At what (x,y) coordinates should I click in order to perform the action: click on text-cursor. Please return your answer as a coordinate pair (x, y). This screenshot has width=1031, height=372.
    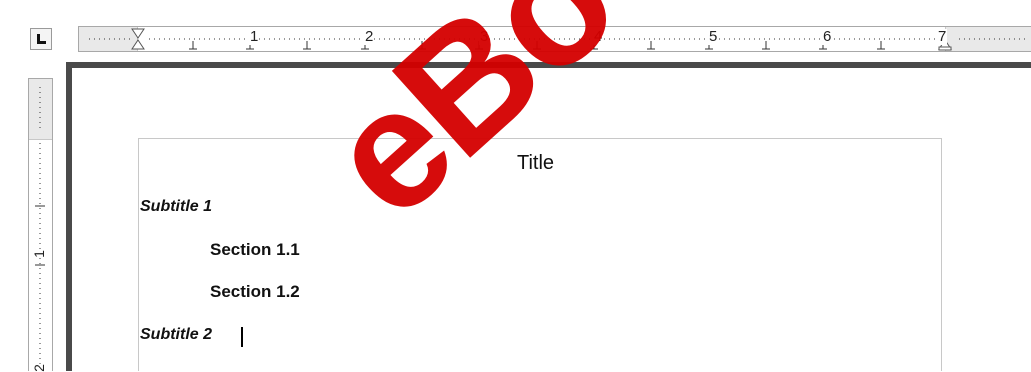
    Looking at the image, I should click on (242, 337).